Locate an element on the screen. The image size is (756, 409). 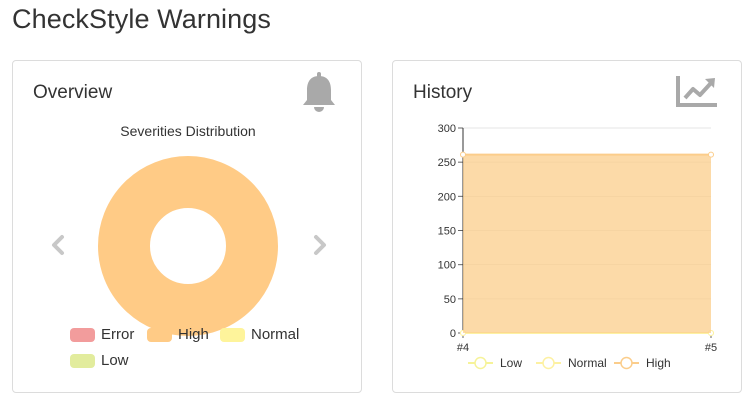
chart-subtitle: Severities Distribution is located at coordinates (188, 131).